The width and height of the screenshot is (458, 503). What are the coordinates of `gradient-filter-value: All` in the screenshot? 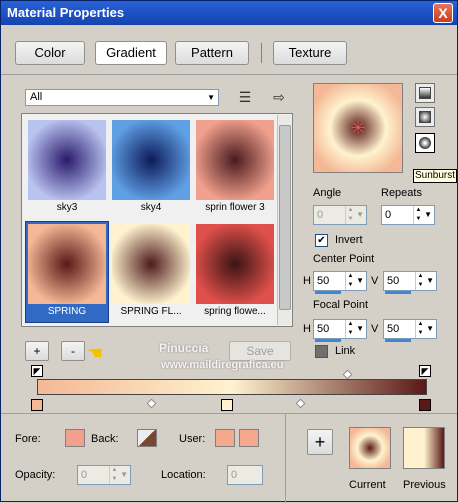 It's located at (36, 97).